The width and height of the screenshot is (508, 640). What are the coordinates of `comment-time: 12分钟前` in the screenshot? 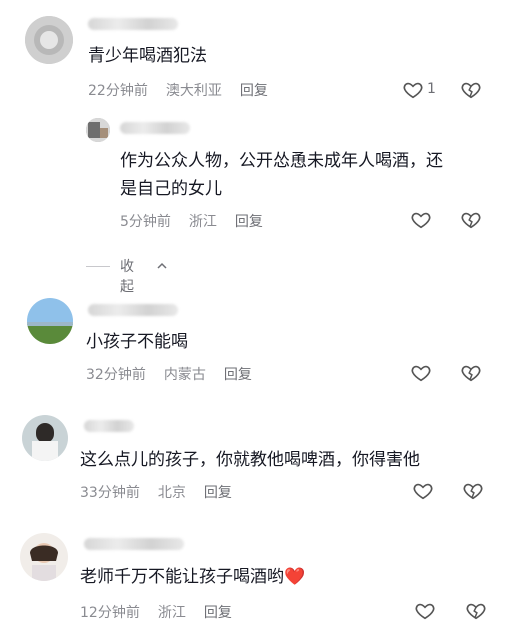 It's located at (110, 613).